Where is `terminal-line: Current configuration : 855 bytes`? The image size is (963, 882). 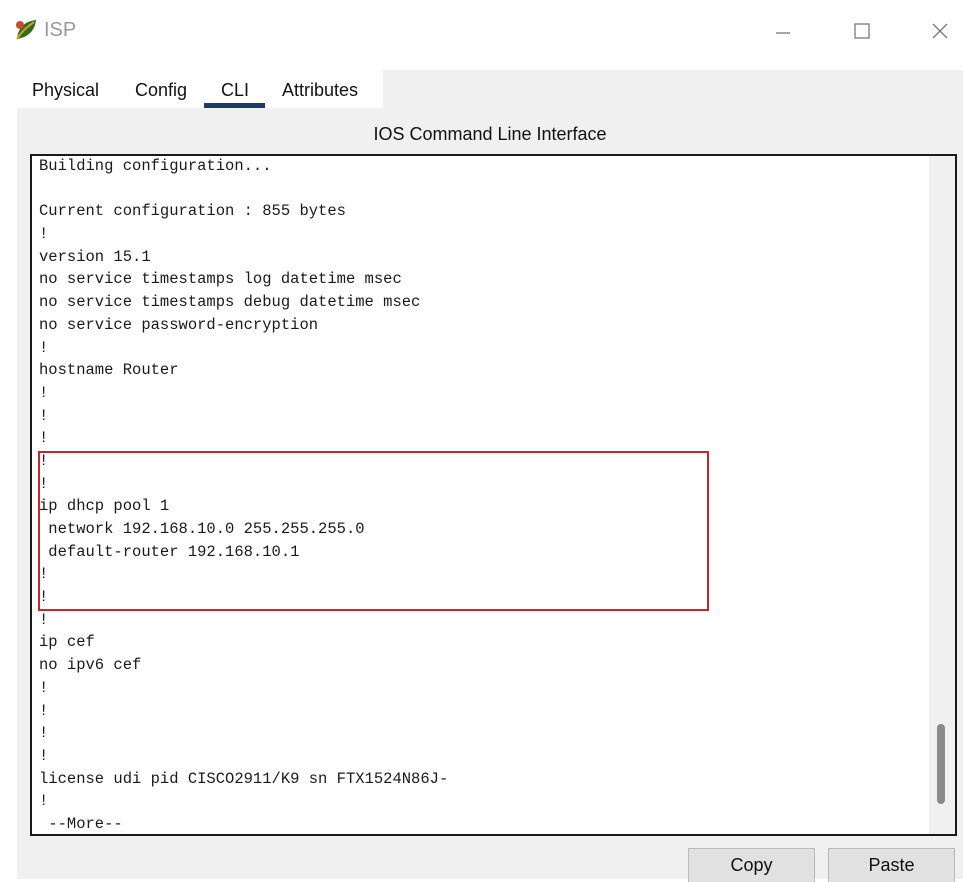 terminal-line: Current configuration : 855 bytes is located at coordinates (192, 211).